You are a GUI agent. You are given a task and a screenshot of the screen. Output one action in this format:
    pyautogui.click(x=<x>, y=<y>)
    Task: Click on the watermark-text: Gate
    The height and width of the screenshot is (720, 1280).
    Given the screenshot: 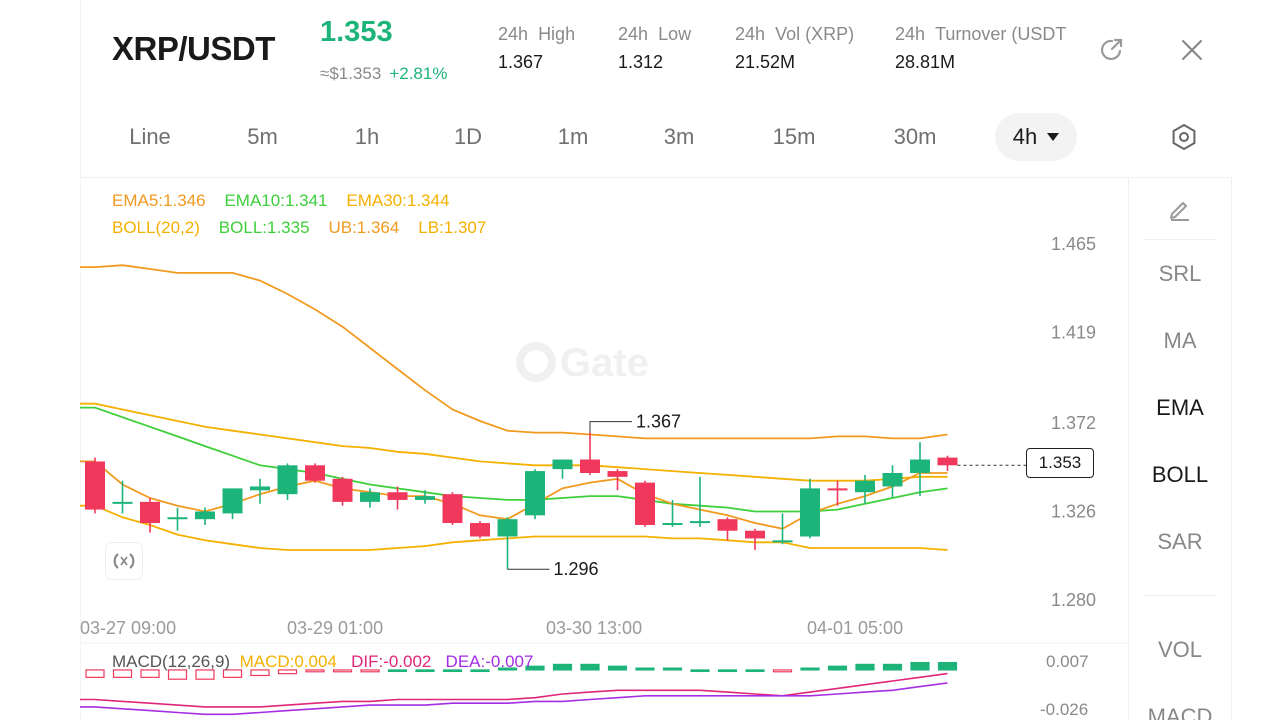 What is the action you would take?
    pyautogui.click(x=604, y=363)
    